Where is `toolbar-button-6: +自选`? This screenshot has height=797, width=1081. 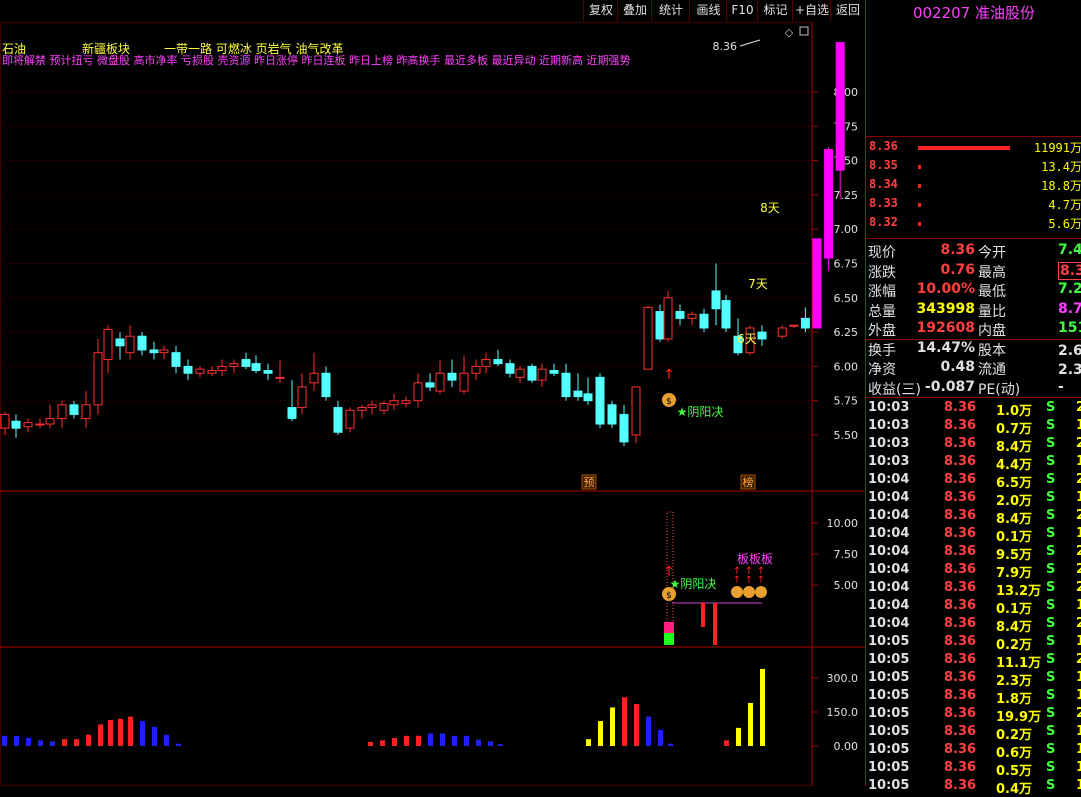
toolbar-button-6: +自选 is located at coordinates (811, 10).